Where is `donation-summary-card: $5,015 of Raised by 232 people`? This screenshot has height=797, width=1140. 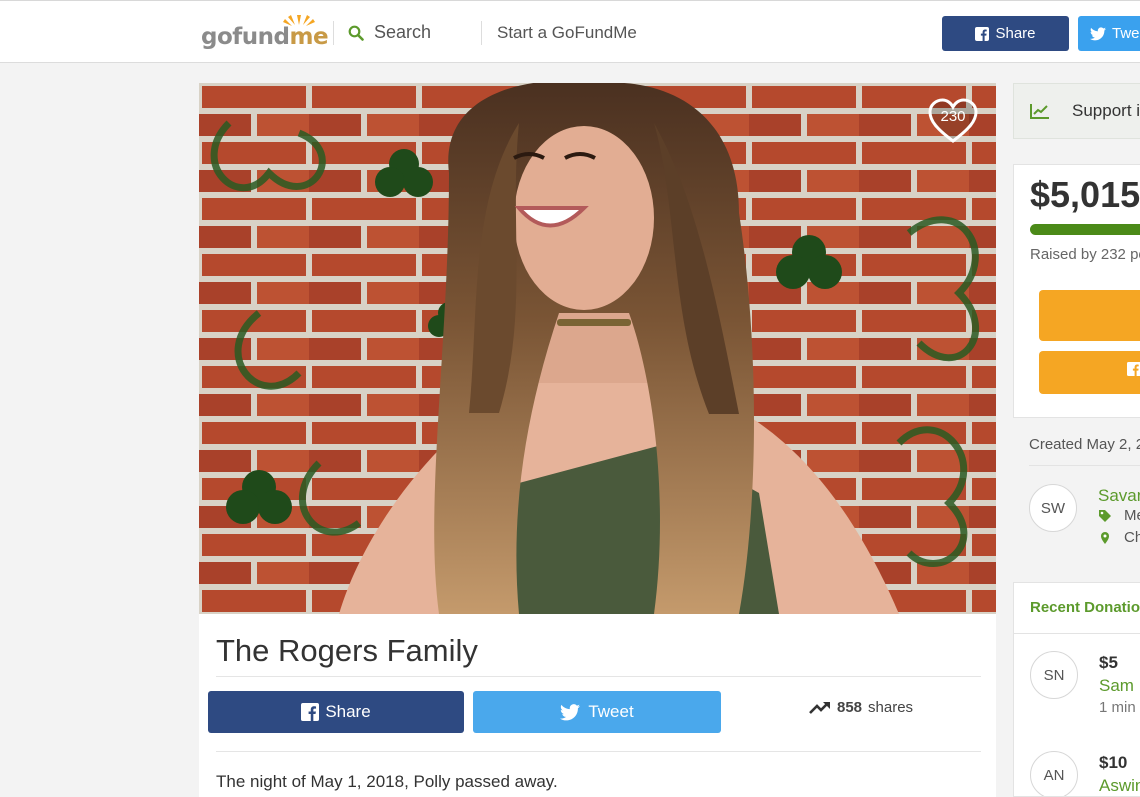
donation-summary-card: $5,015 of Raised by 232 people is located at coordinates (1076, 291).